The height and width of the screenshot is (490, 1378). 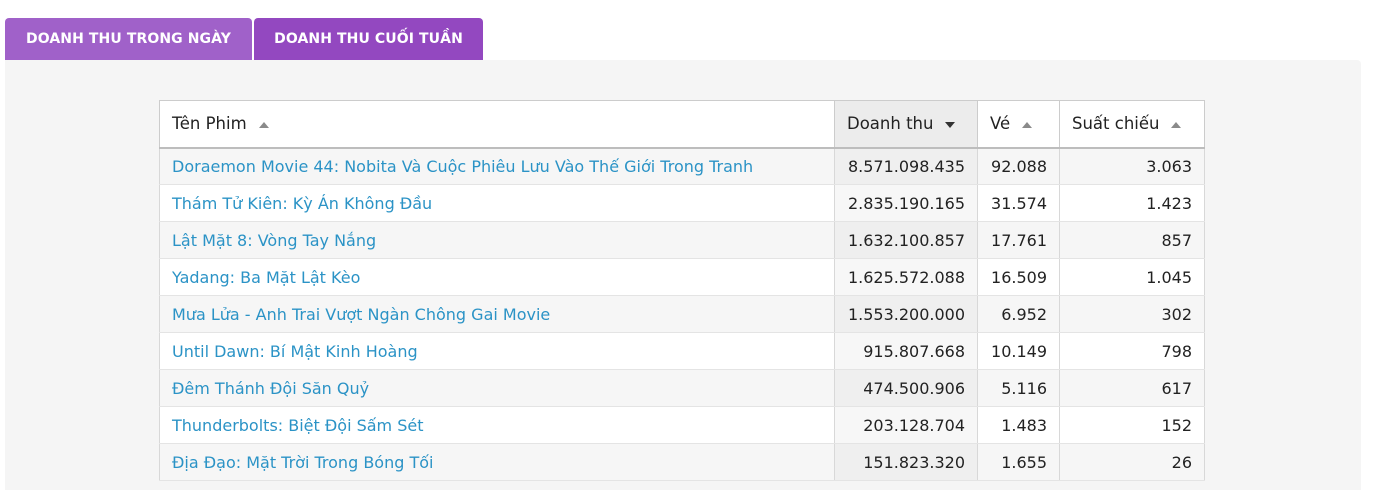 What do you see at coordinates (302, 203) in the screenshot?
I see `movie-link: Thám Tử Kiên: Kỳ Án Không Đầu` at bounding box center [302, 203].